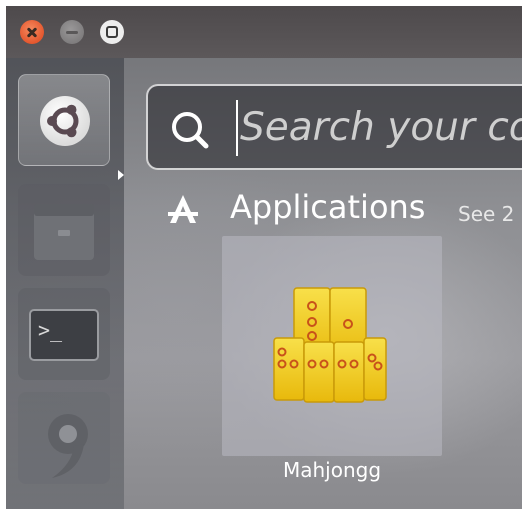 The height and width of the screenshot is (515, 522). I want to click on applications-icon, so click(183, 209).